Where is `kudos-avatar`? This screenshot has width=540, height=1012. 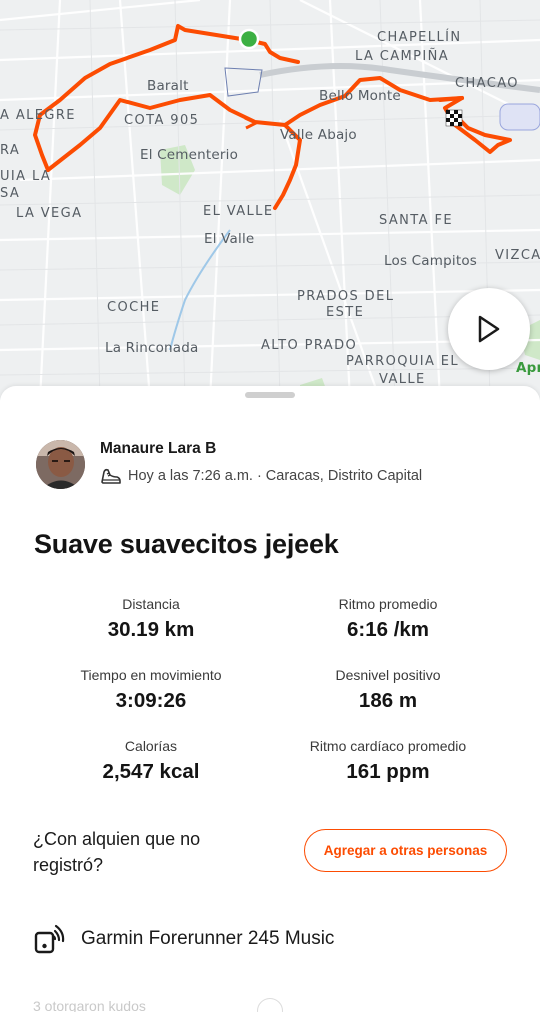
kudos-avatar is located at coordinates (270, 1005).